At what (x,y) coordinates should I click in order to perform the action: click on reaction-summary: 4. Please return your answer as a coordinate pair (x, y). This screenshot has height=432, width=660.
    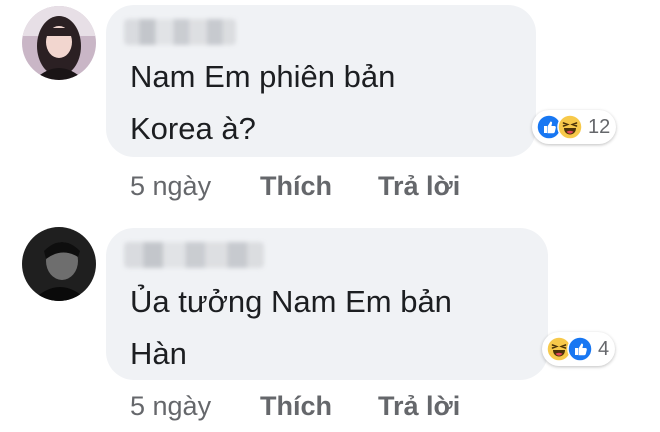
    Looking at the image, I should click on (579, 349).